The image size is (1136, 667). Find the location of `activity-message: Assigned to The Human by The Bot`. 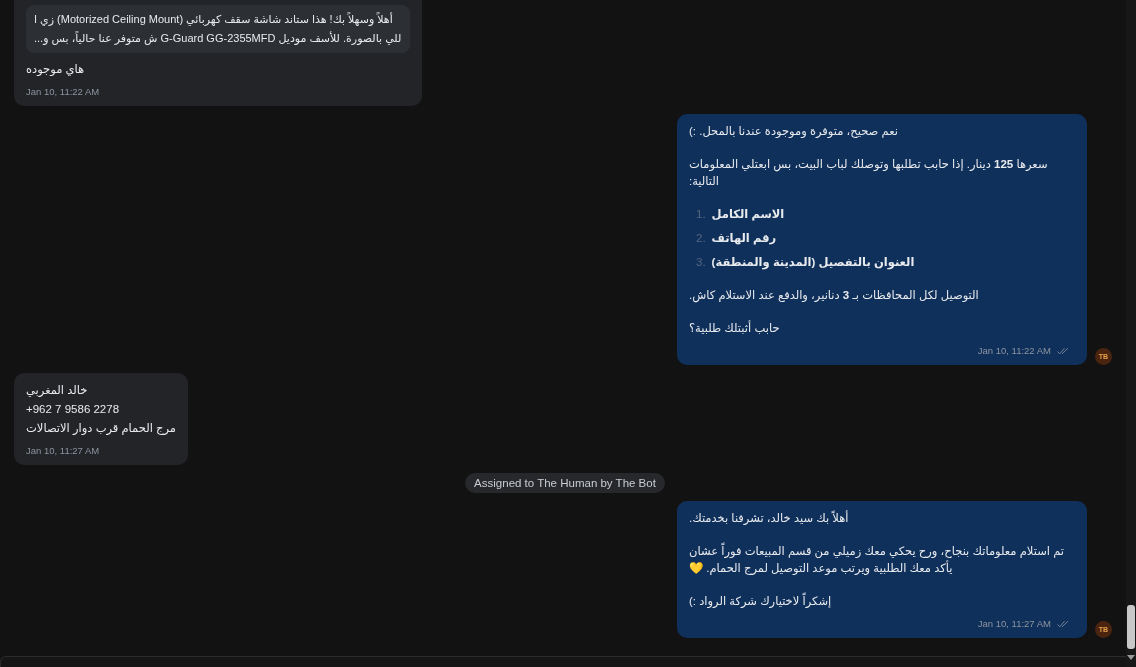

activity-message: Assigned to The Human by The Bot is located at coordinates (565, 483).